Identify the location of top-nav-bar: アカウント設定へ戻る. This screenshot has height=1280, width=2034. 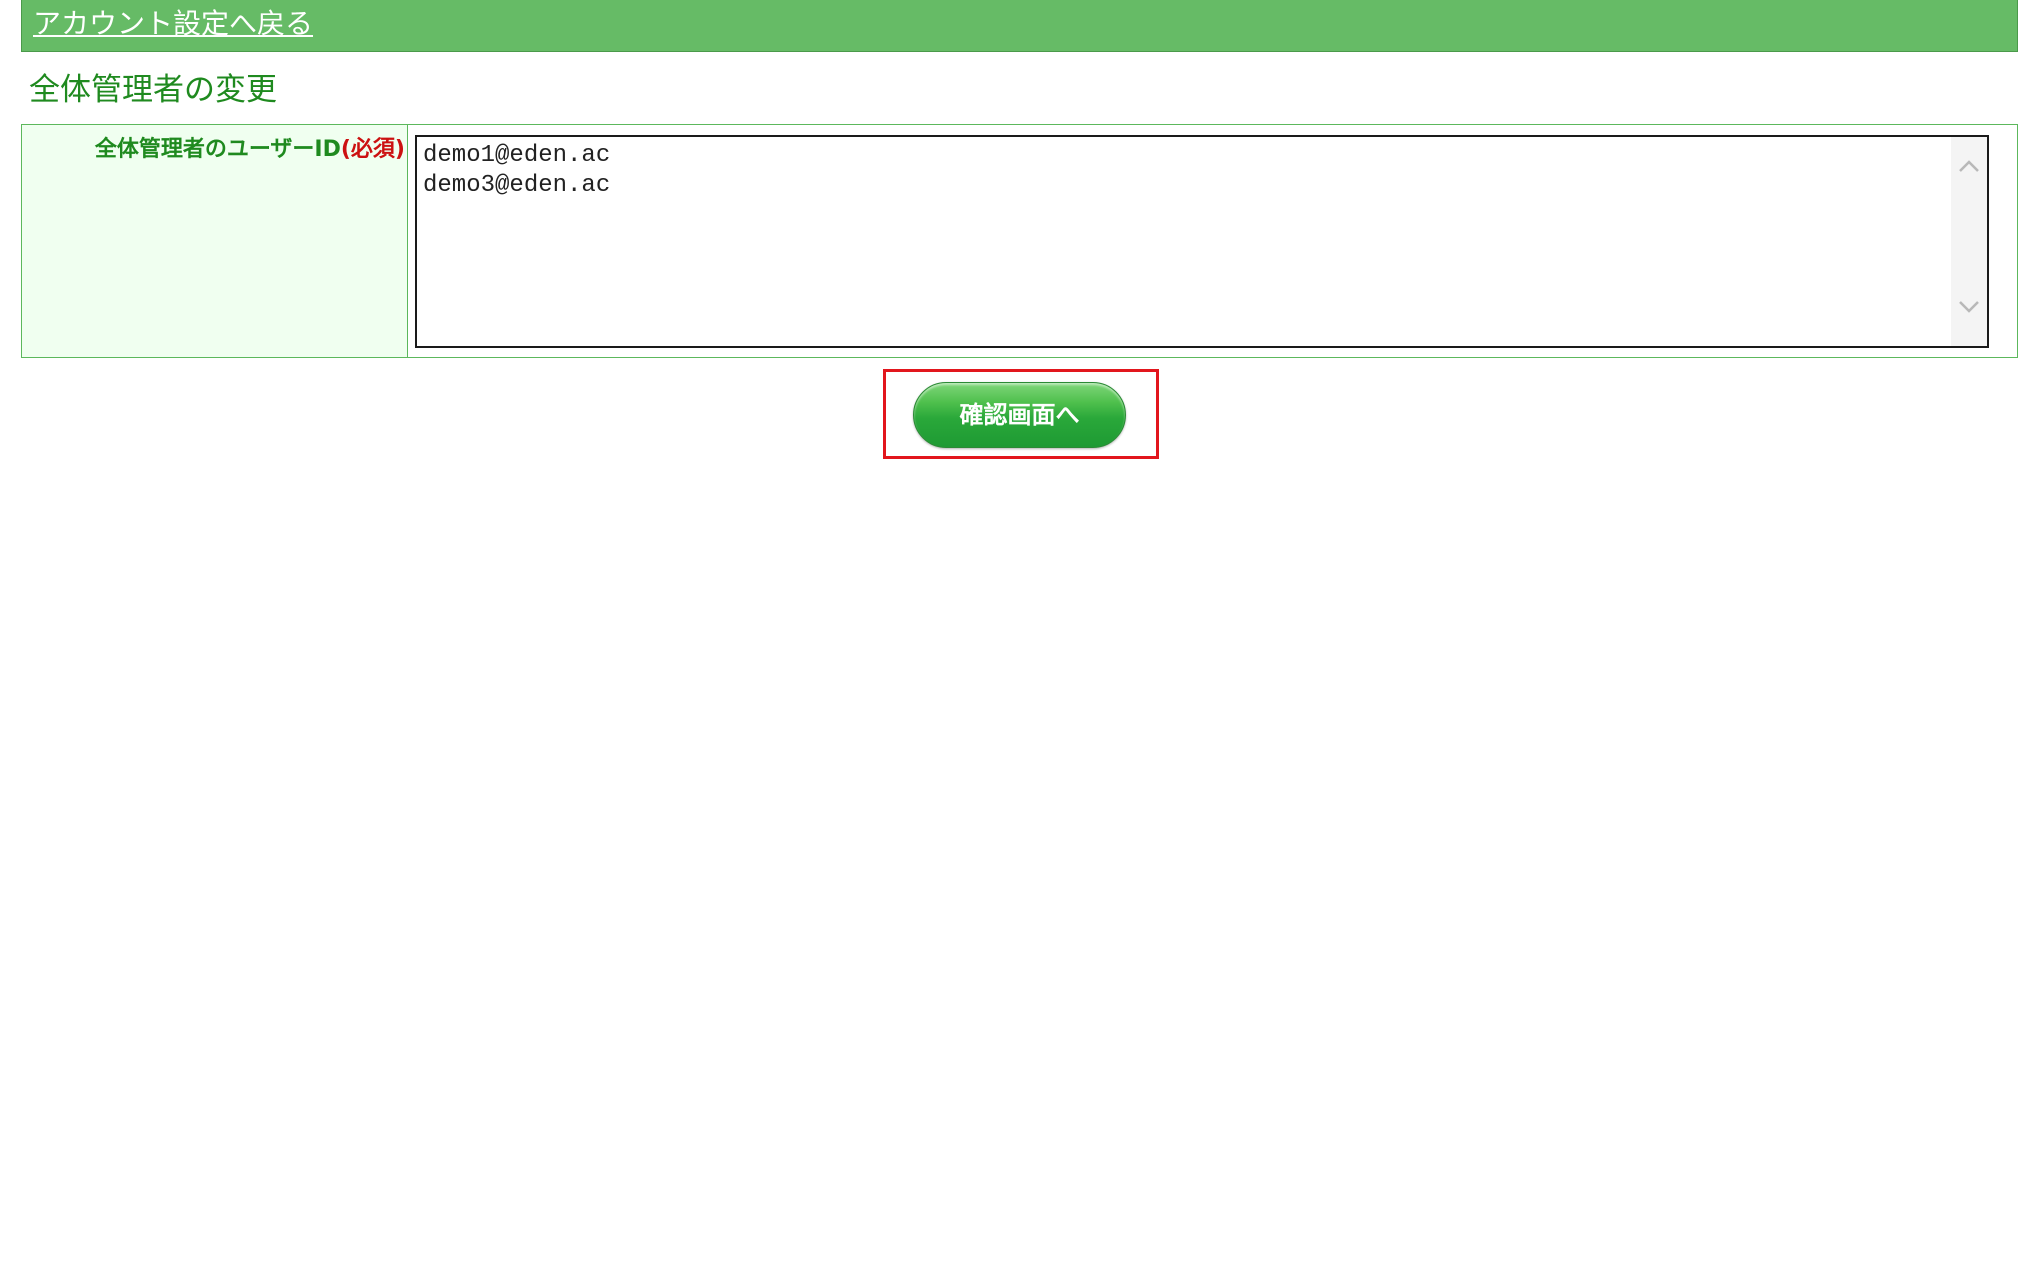
(1019, 26).